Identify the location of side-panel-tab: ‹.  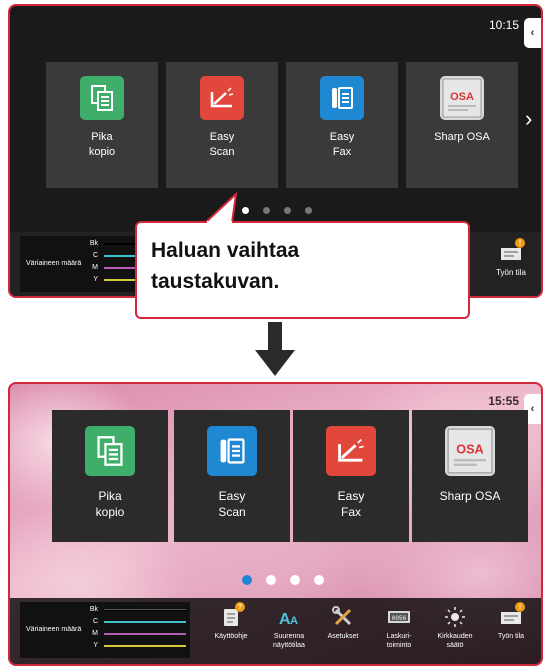
(532, 33).